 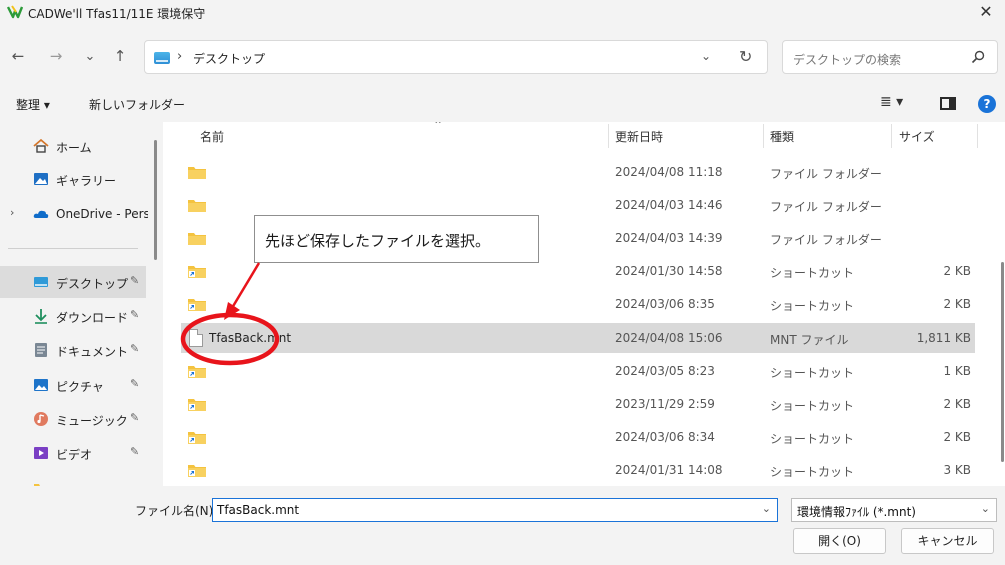 I want to click on window-title: CADWe'll Tfas11/11E 環境保守, so click(x=117, y=14).